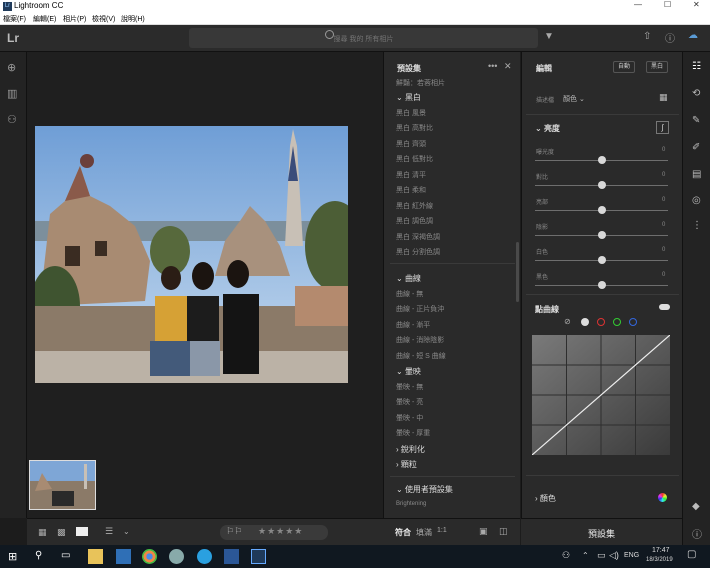 The height and width of the screenshot is (568, 710). Describe the element at coordinates (410, 449) in the screenshot. I see `preset-group-sharpen: › 銳利化` at that location.